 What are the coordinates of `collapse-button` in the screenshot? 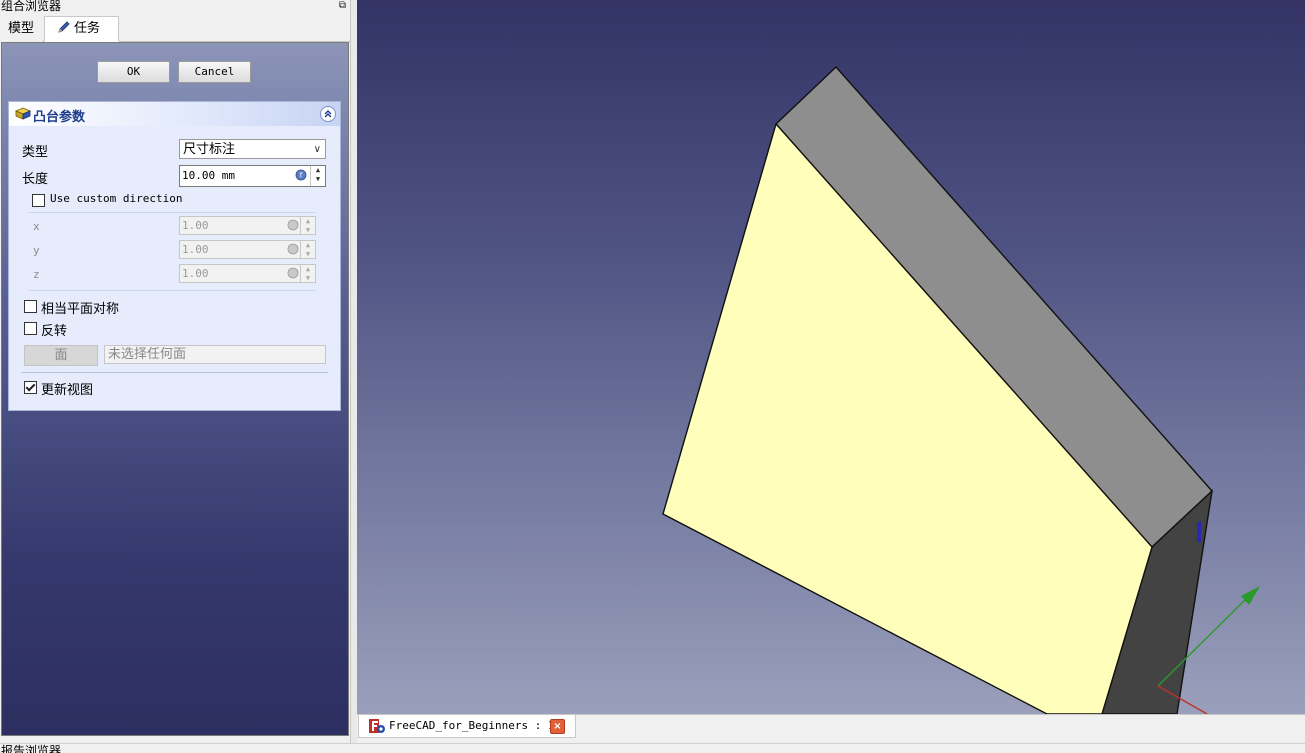 It's located at (328, 114).